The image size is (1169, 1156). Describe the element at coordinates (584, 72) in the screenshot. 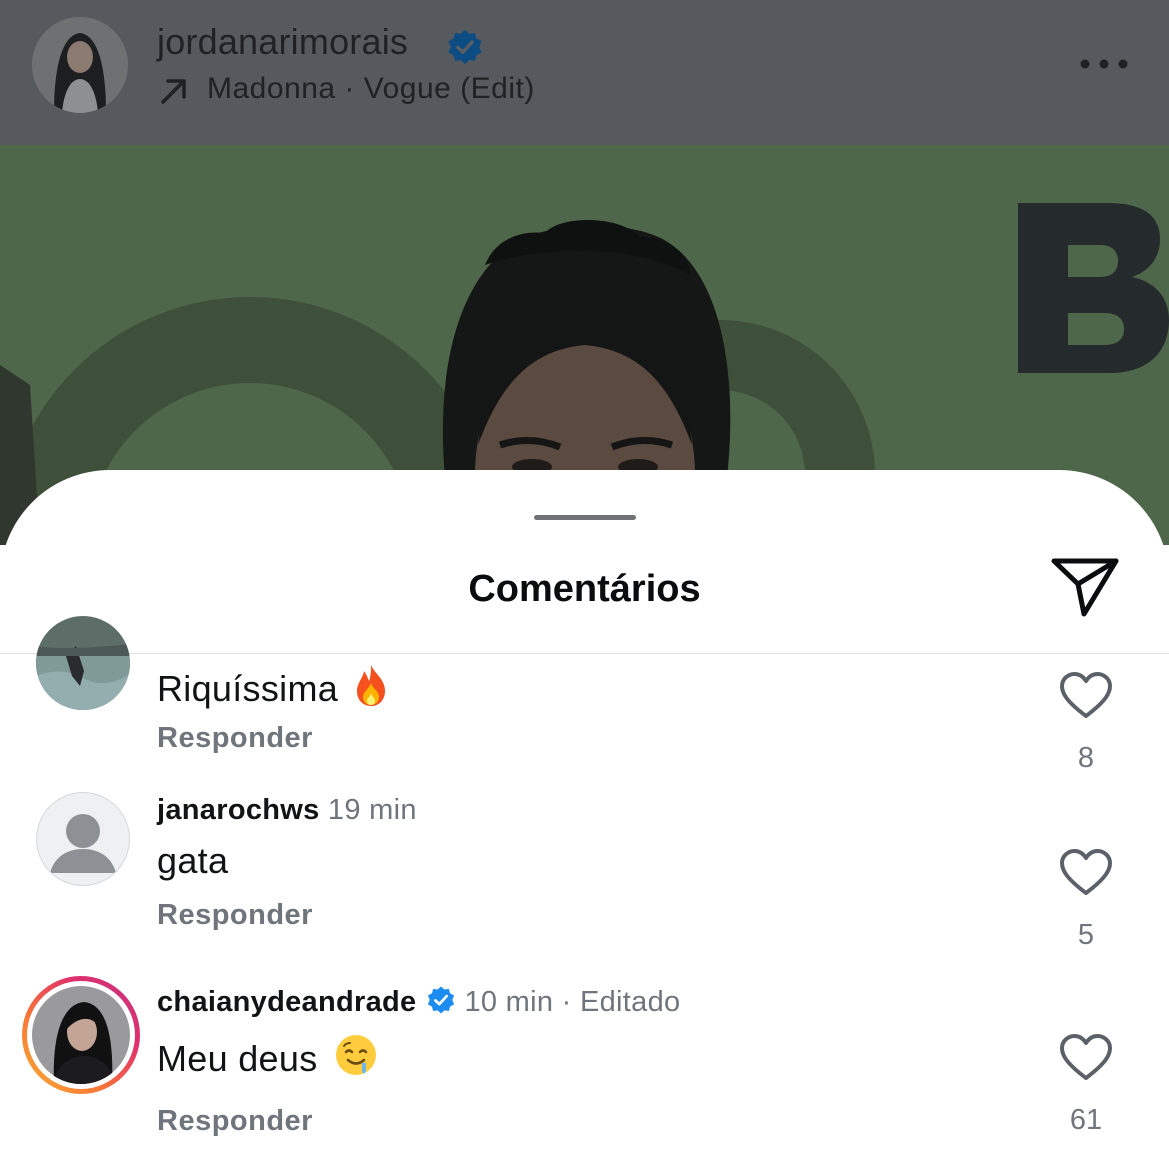

I see `post-header: jordanarimorais Madonna · Vogue (Edit)` at that location.